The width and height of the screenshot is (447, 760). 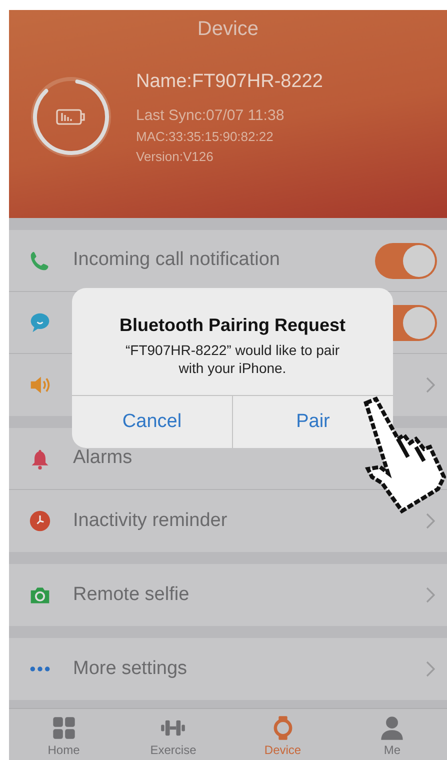 I want to click on setting-label: Inactivity reminder, so click(x=150, y=520).